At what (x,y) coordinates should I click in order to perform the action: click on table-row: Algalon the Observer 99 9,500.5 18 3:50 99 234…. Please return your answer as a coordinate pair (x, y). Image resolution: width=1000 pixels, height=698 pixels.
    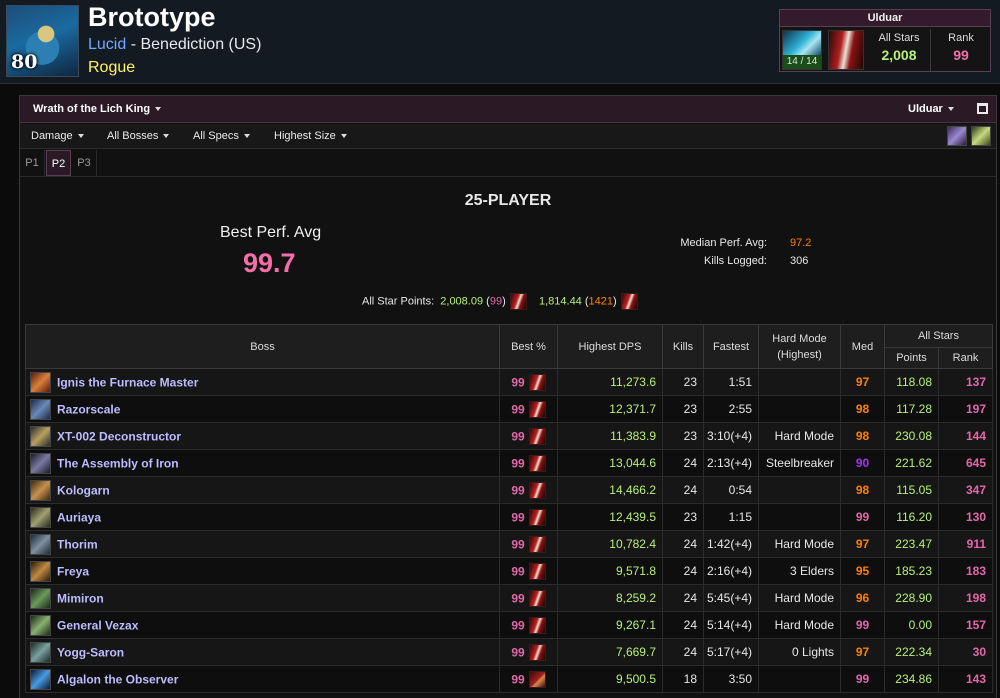
    Looking at the image, I should click on (509, 679).